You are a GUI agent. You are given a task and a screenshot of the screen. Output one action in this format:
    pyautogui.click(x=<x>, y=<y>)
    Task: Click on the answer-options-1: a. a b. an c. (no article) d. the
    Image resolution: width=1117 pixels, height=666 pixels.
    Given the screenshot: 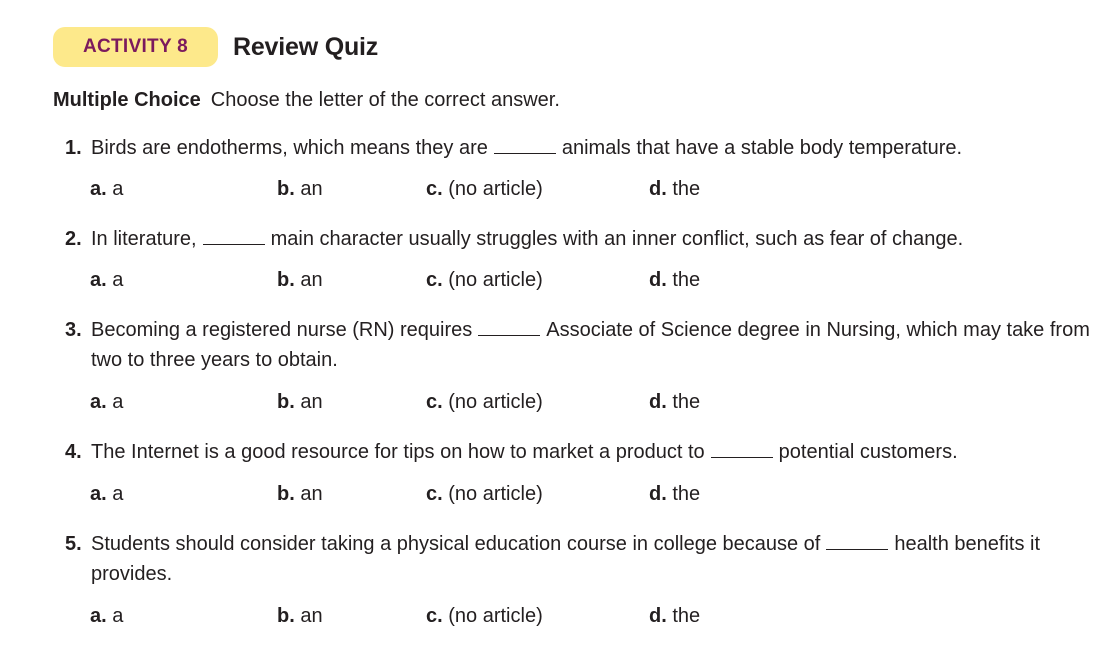 What is the action you would take?
    pyautogui.click(x=490, y=193)
    